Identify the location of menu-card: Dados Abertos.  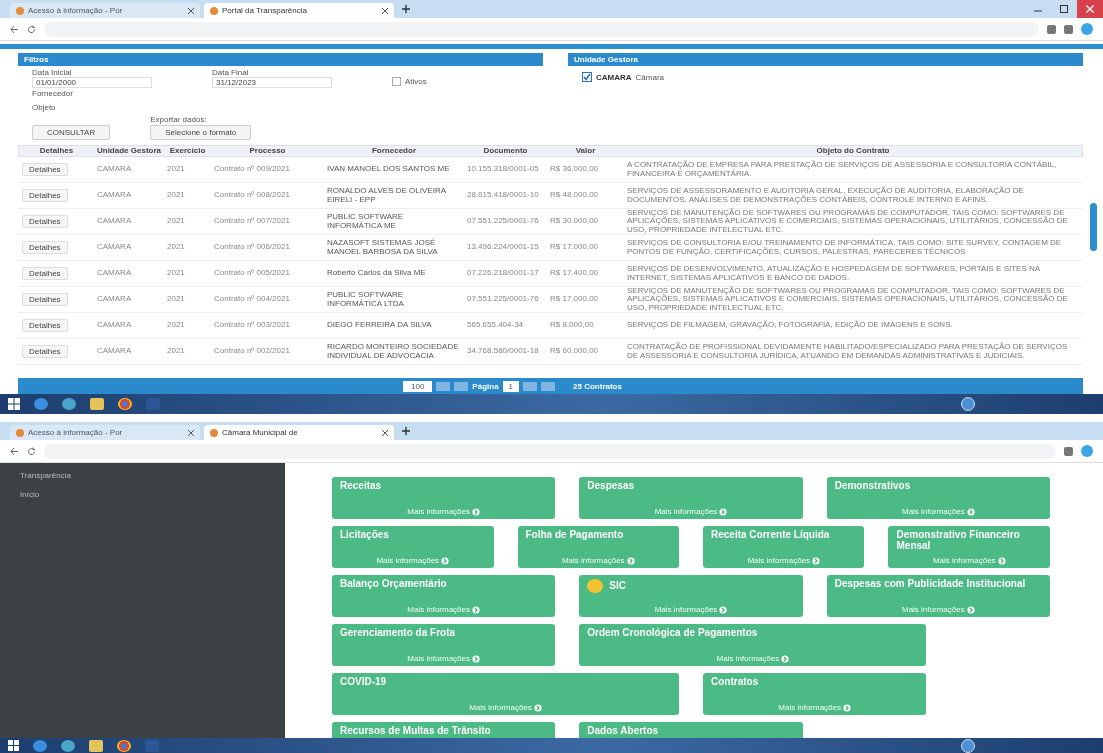
(691, 730).